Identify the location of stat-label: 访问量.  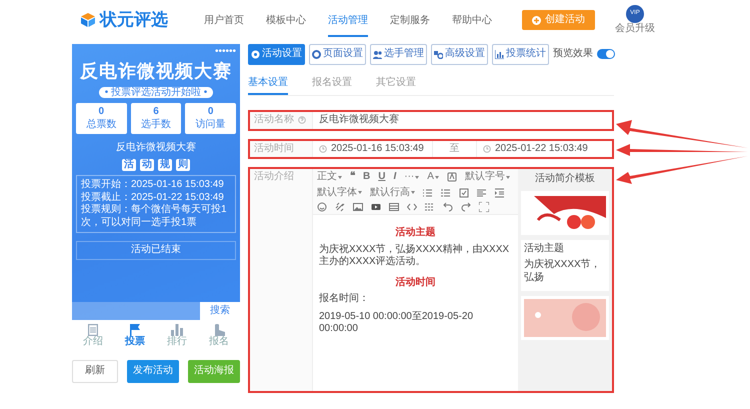
(210, 124).